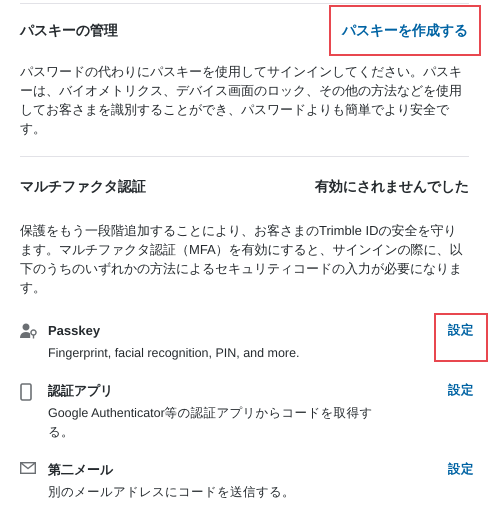  I want to click on person-key-icon, so click(29, 331).